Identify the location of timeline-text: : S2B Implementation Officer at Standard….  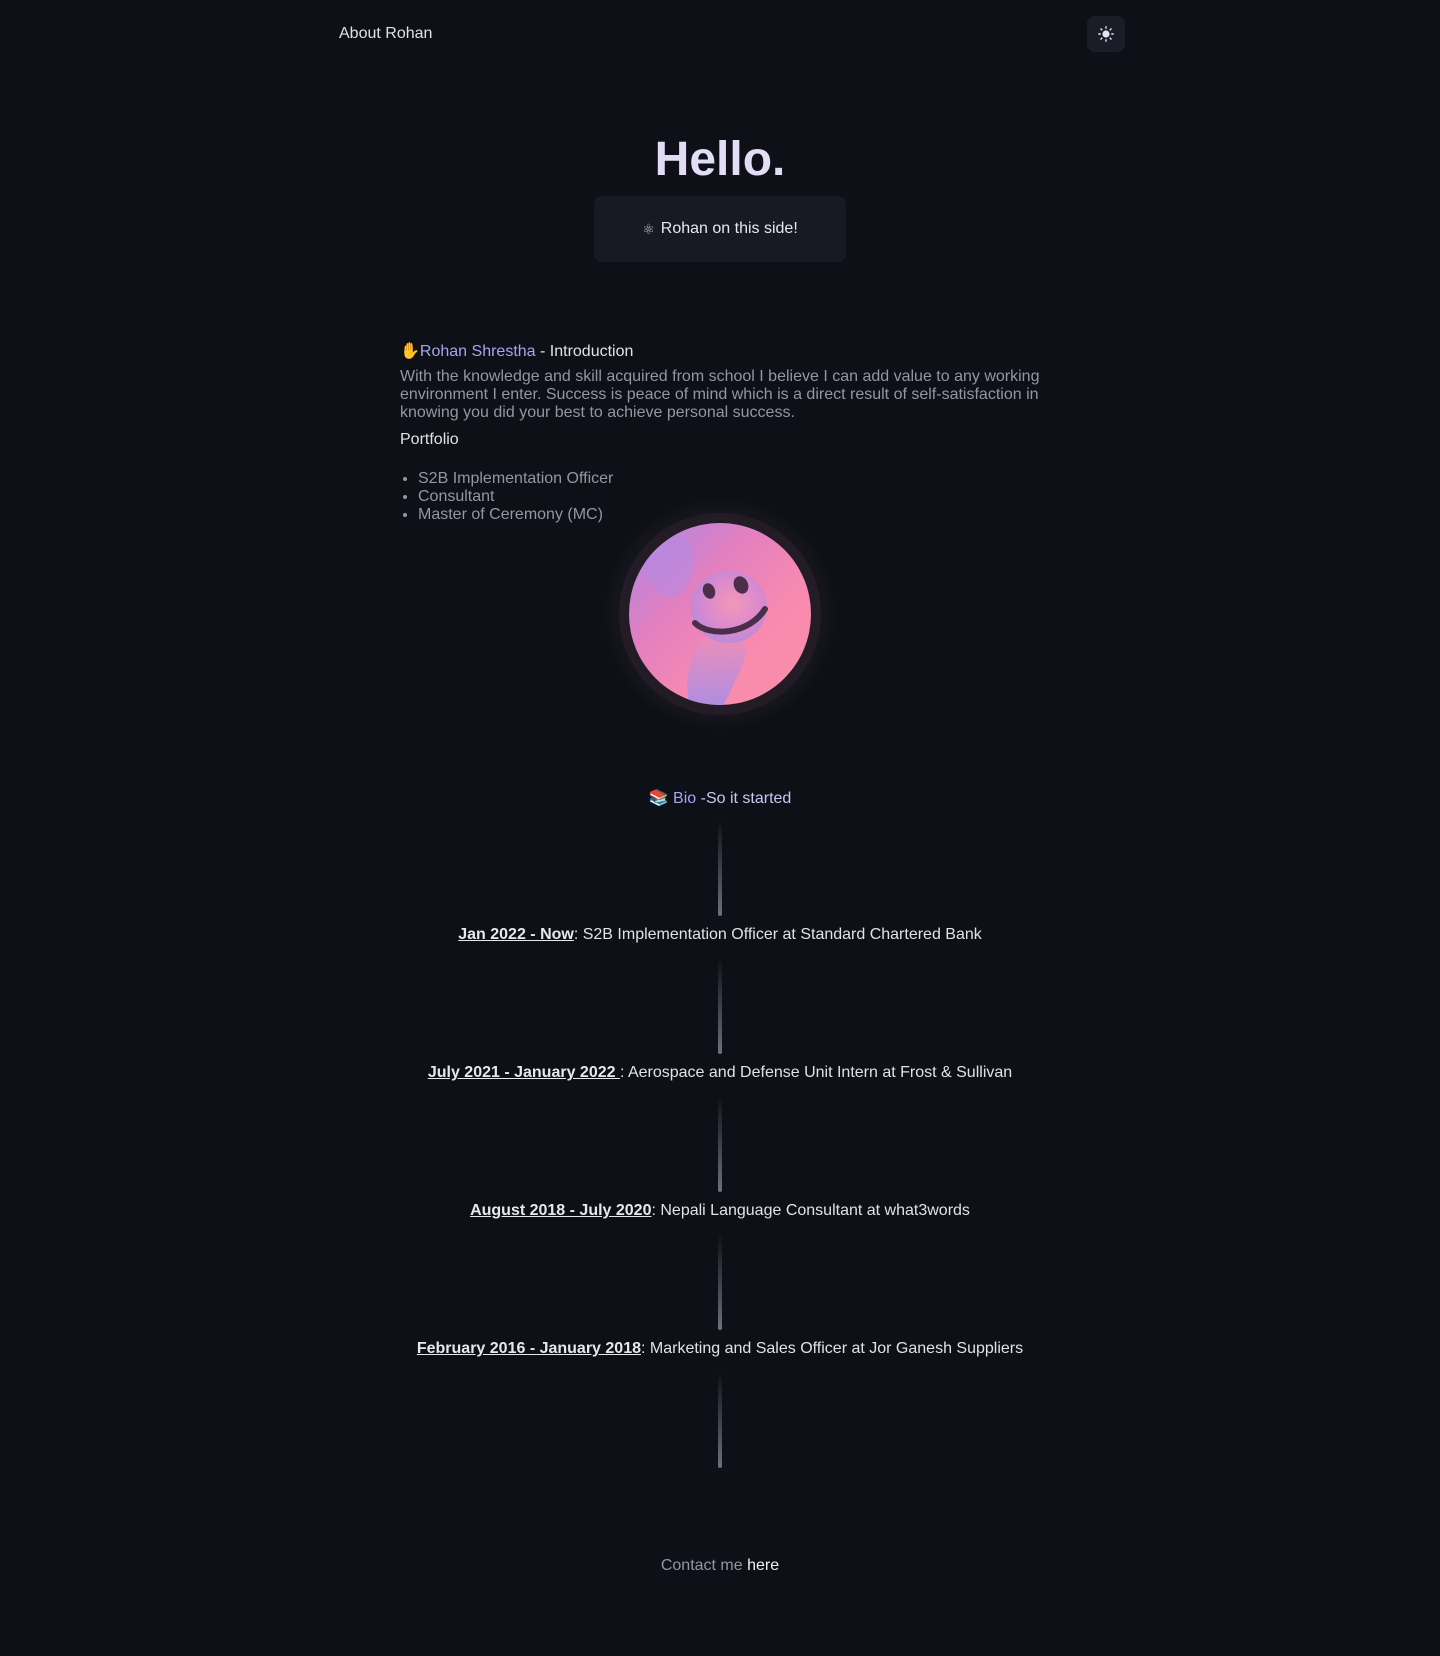
(777, 934).